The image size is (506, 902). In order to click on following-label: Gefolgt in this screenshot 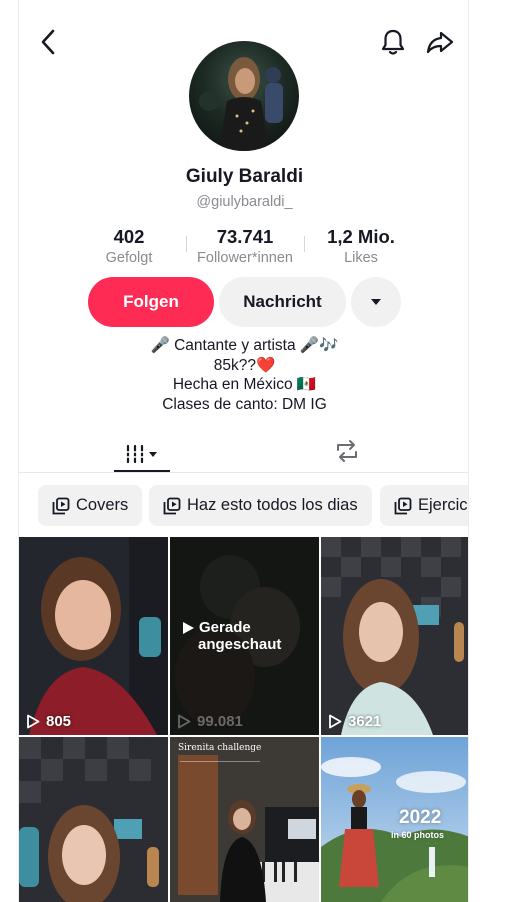, I will do `click(129, 258)`.